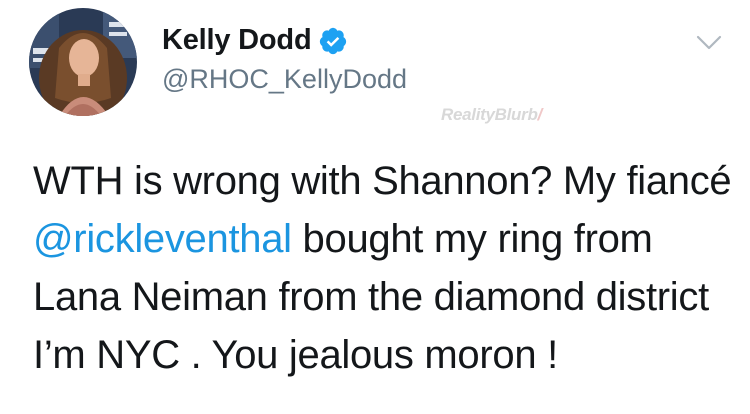  I want to click on author-name-text: Kelly Dodd, so click(237, 40).